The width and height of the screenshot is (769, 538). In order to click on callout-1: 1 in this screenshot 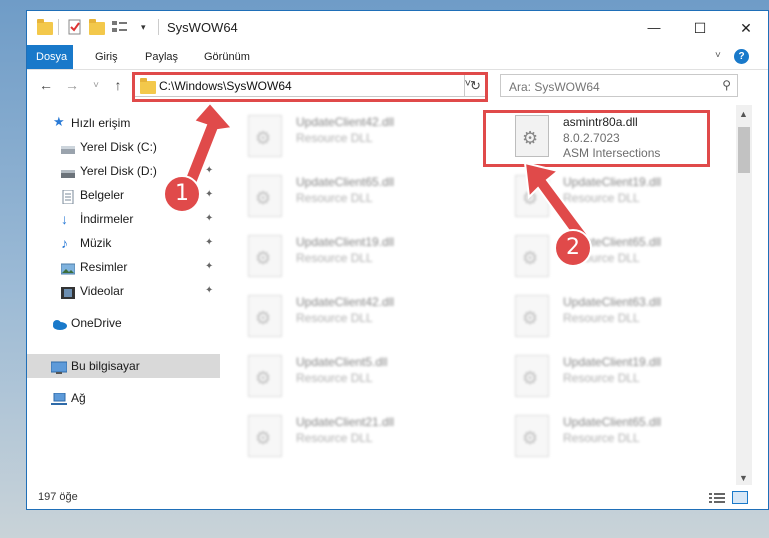, I will do `click(182, 194)`.